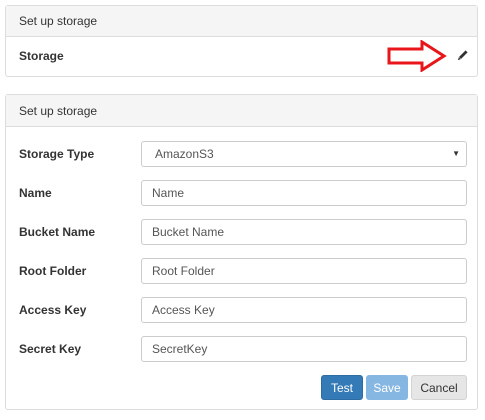 Image resolution: width=485 pixels, height=420 pixels. I want to click on access-key-input, so click(304, 310).